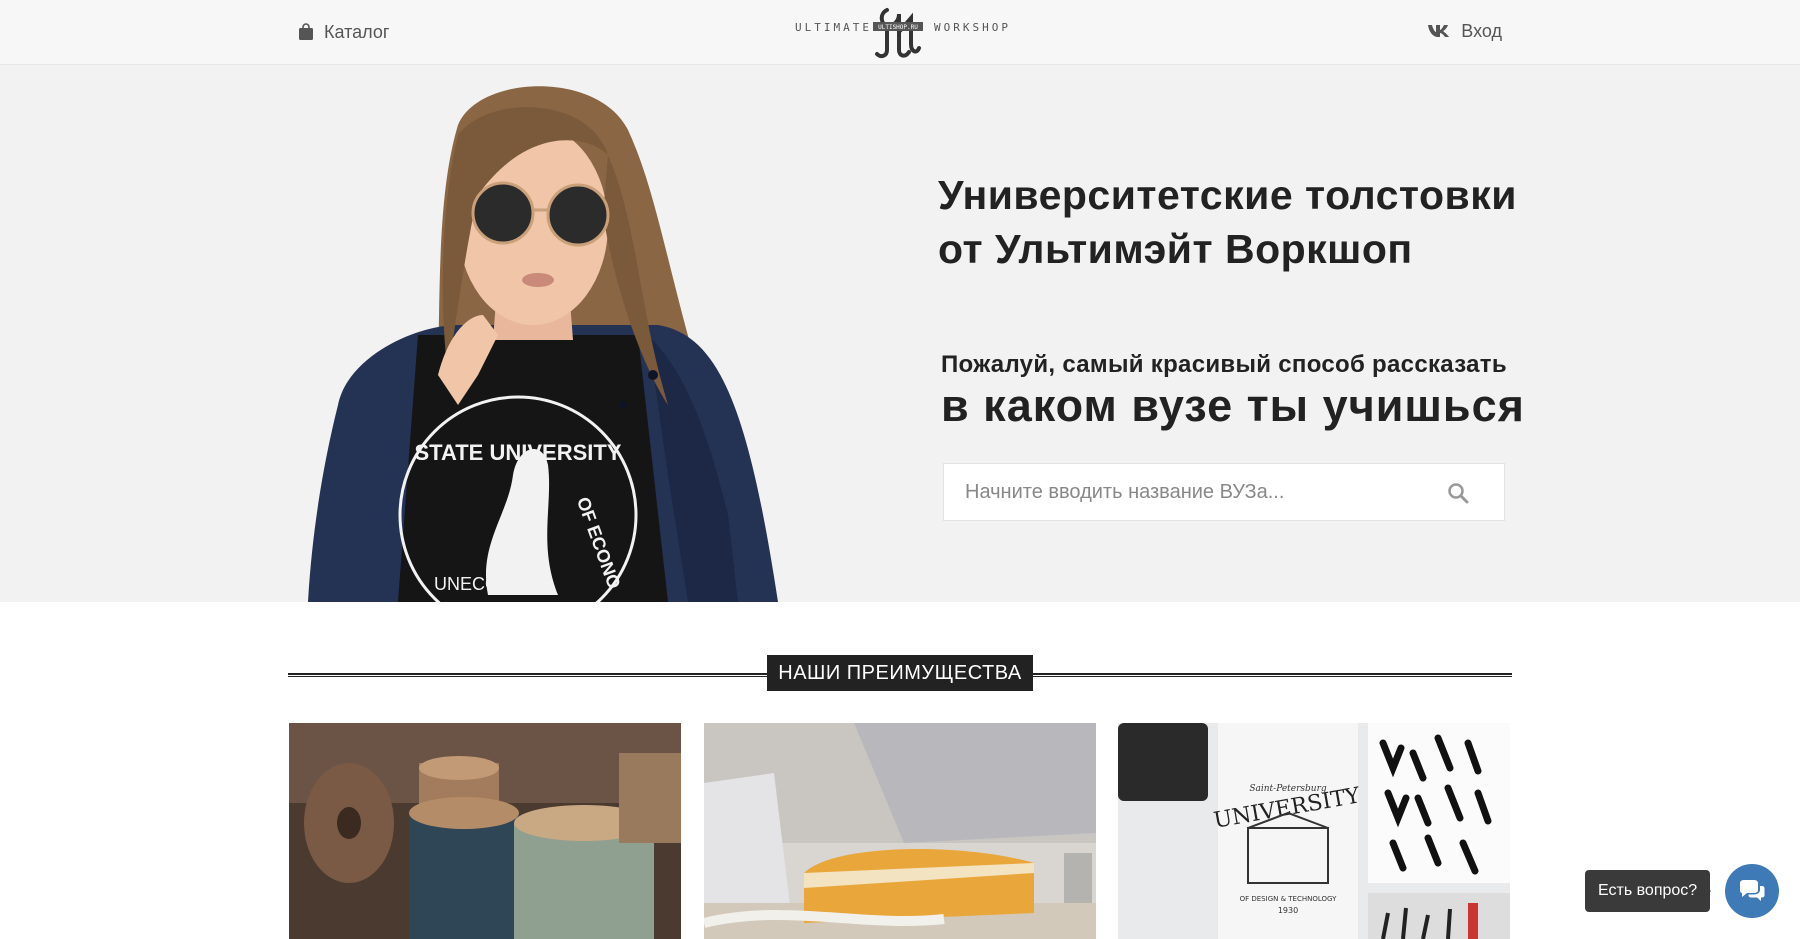  Describe the element at coordinates (1227, 195) in the screenshot. I see `hero-title-line-1: Университетские толстовки` at that location.